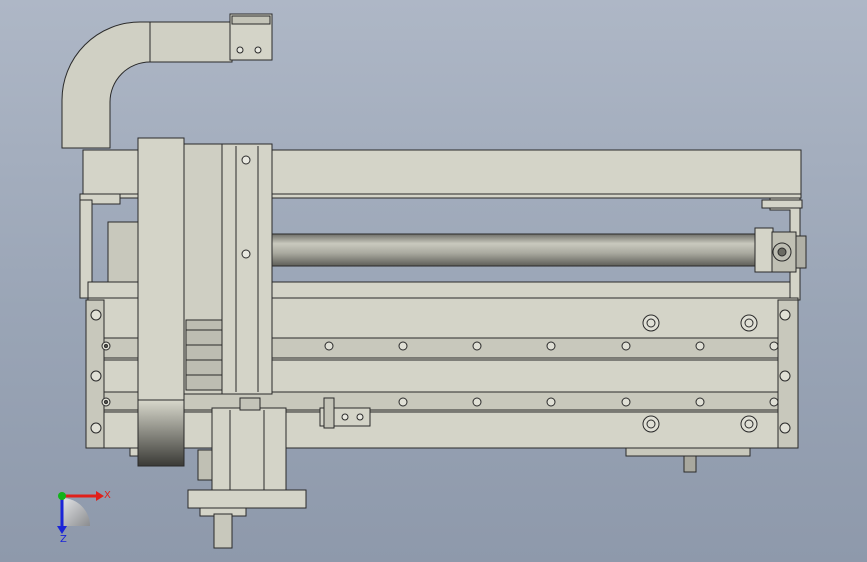 The image size is (867, 562). I want to click on z-axis-label: Z, so click(63, 539).